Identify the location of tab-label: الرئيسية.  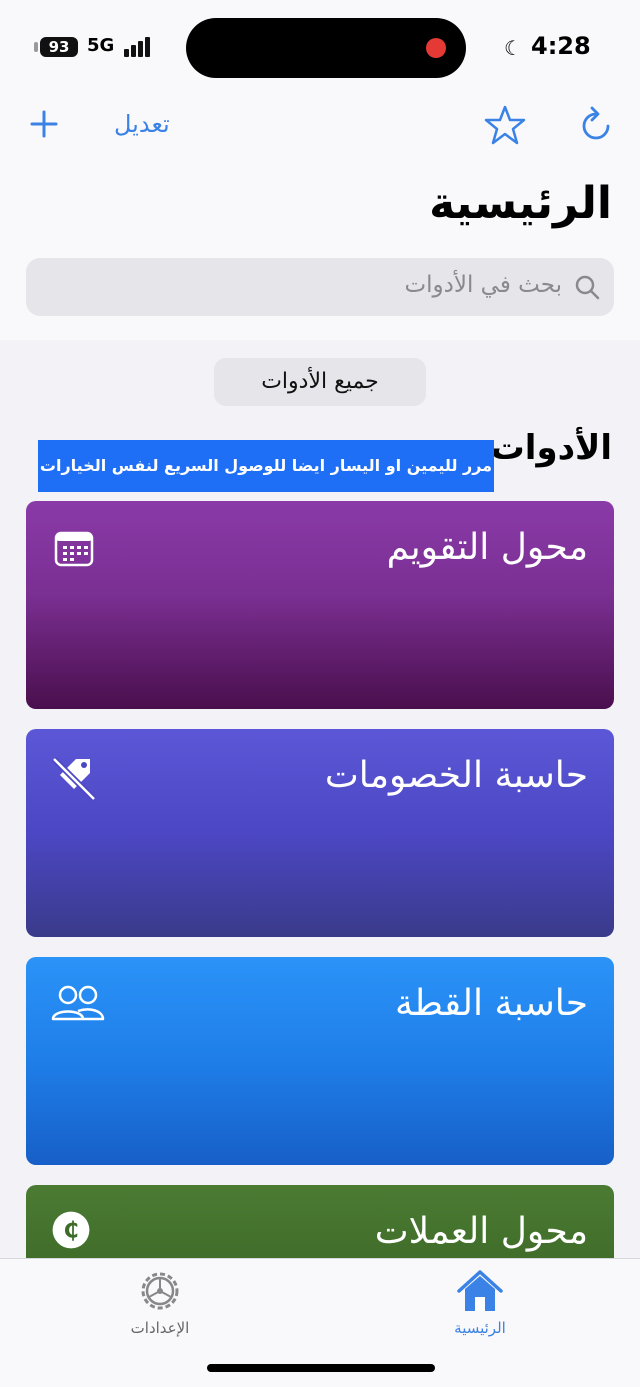
(480, 1328).